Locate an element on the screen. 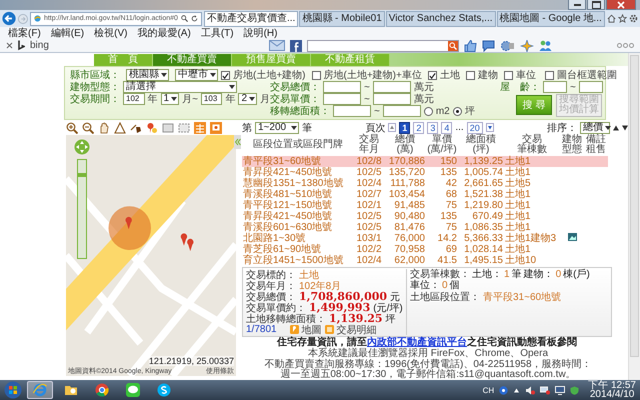 Image resolution: width=640 pixels, height=400 pixels. menu-item: 說明(H) is located at coordinates (261, 33).